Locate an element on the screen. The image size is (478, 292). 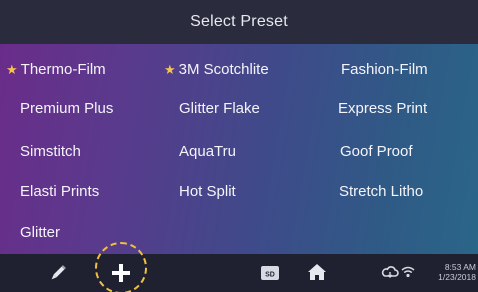
pencil-icon is located at coordinates (58, 273).